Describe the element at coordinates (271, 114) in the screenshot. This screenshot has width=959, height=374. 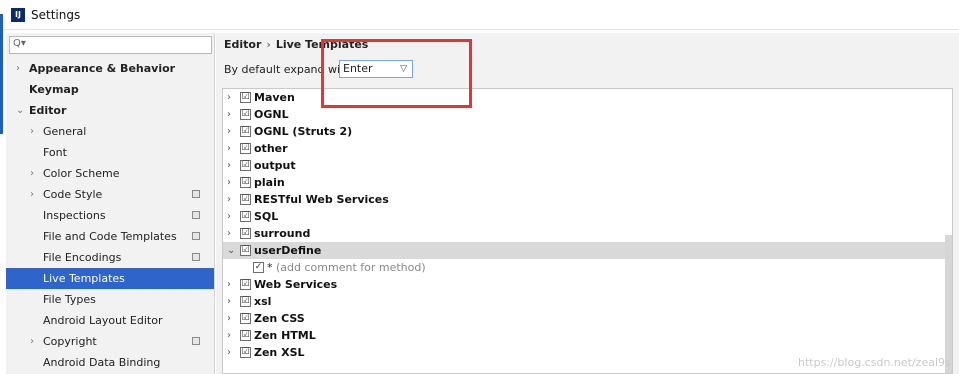
I see `group-name: OGNL` at that location.